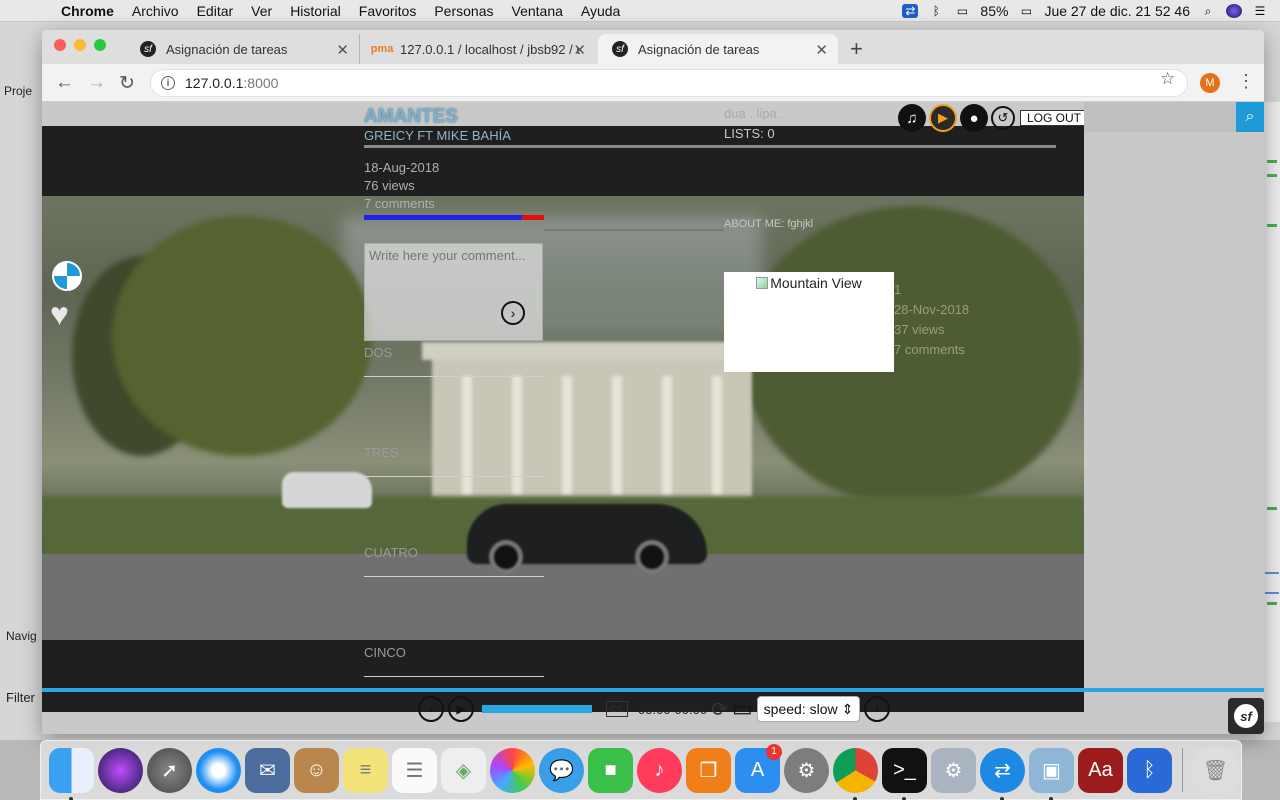  I want to click on list-item: CUATRO, so click(454, 561).